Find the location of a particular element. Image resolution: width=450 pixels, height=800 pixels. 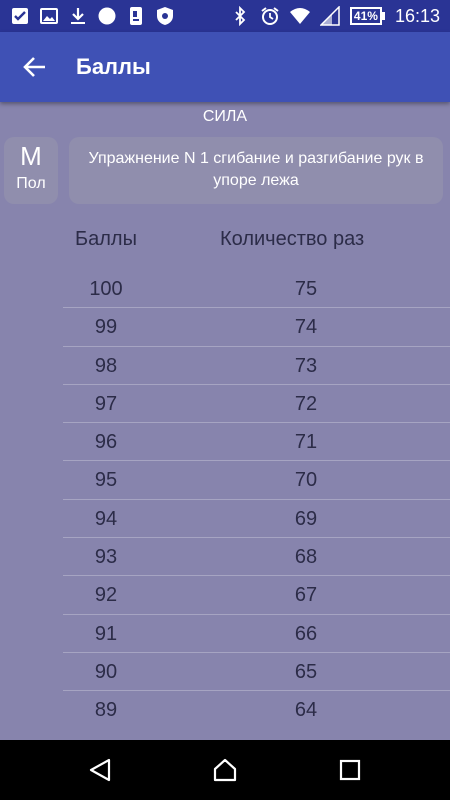

count-cell: 73 is located at coordinates (306, 365).